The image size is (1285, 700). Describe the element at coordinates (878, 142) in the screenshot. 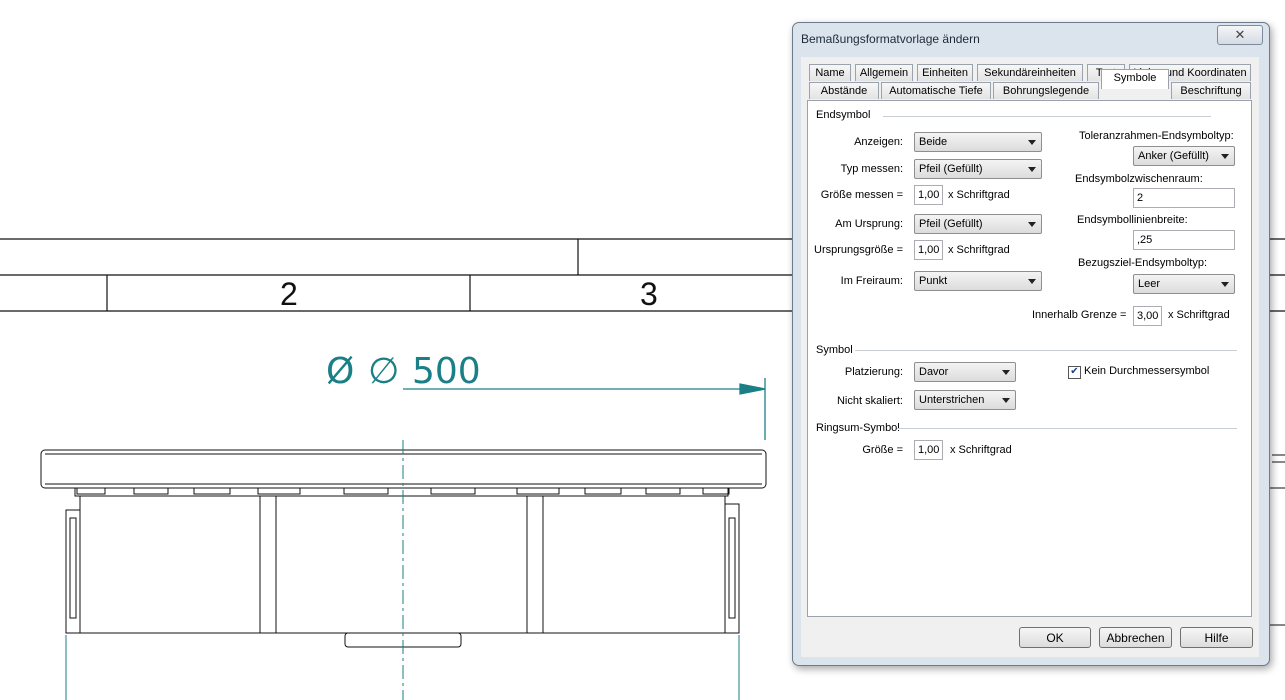

I see `anzeigen-label: Anzeigen:` at that location.